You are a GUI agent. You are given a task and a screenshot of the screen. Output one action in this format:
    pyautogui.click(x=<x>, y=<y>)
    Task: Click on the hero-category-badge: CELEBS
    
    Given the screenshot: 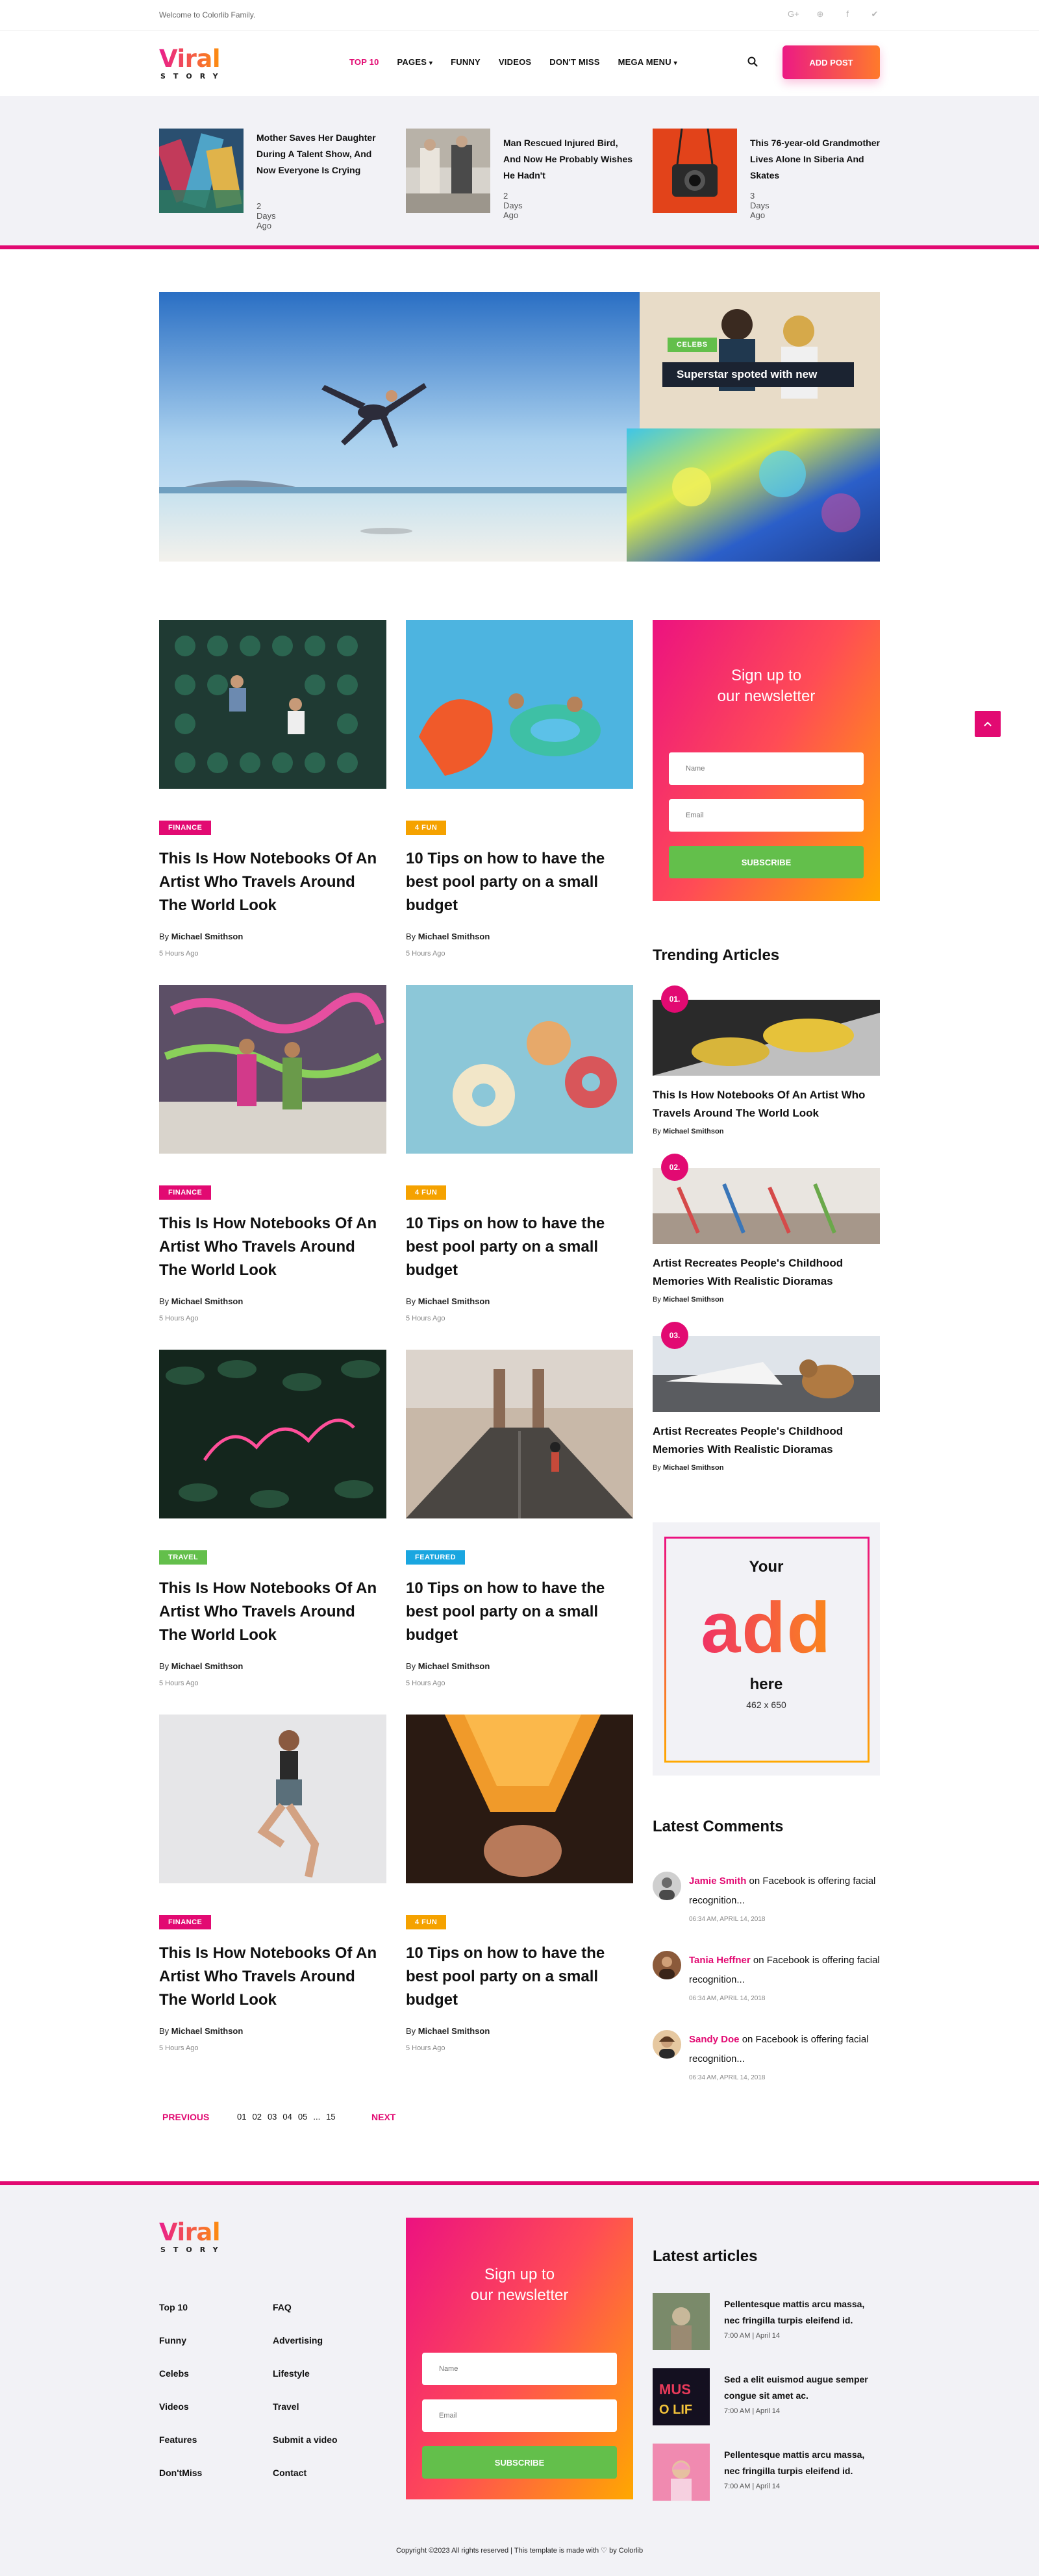 What is the action you would take?
    pyautogui.click(x=692, y=345)
    